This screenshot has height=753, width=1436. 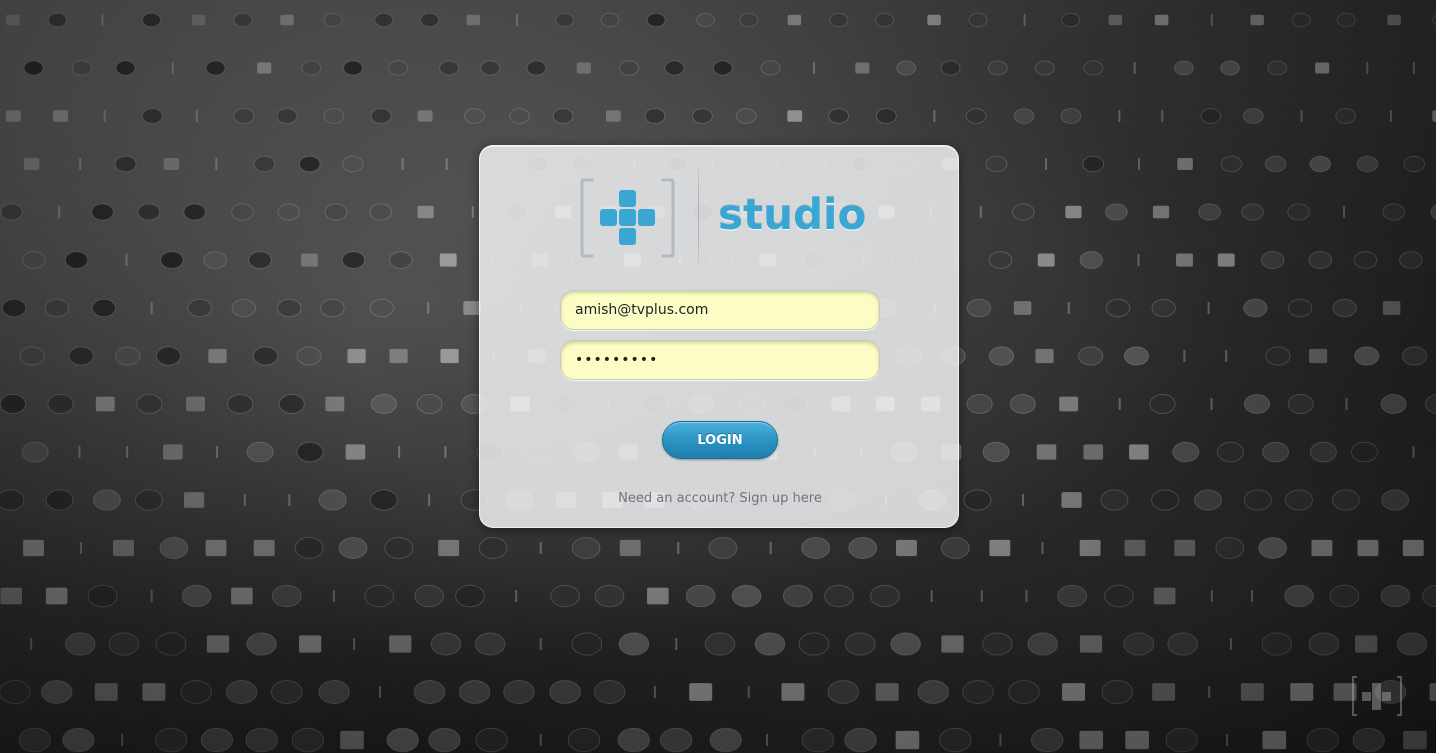 What do you see at coordinates (720, 498) in the screenshot?
I see `signup-link: Need an account? Sign up here` at bounding box center [720, 498].